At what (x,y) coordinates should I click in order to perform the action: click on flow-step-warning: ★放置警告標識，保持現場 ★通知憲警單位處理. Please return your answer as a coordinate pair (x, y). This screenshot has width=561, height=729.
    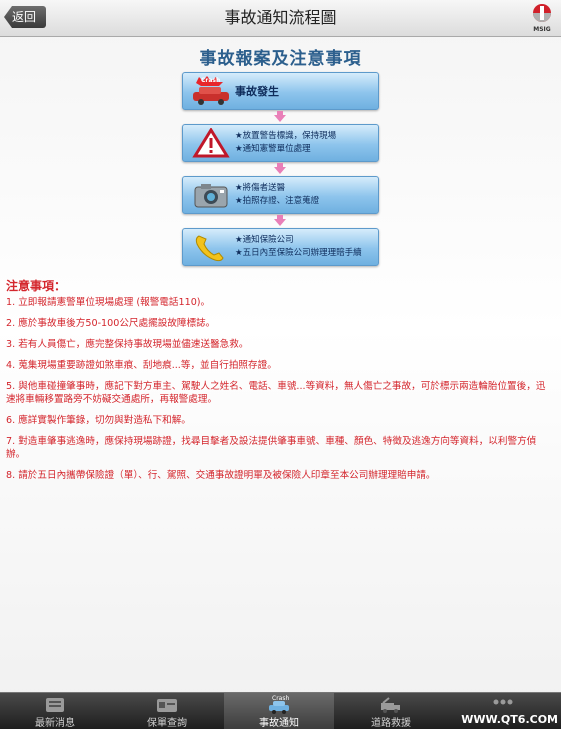
    Looking at the image, I should click on (280, 143).